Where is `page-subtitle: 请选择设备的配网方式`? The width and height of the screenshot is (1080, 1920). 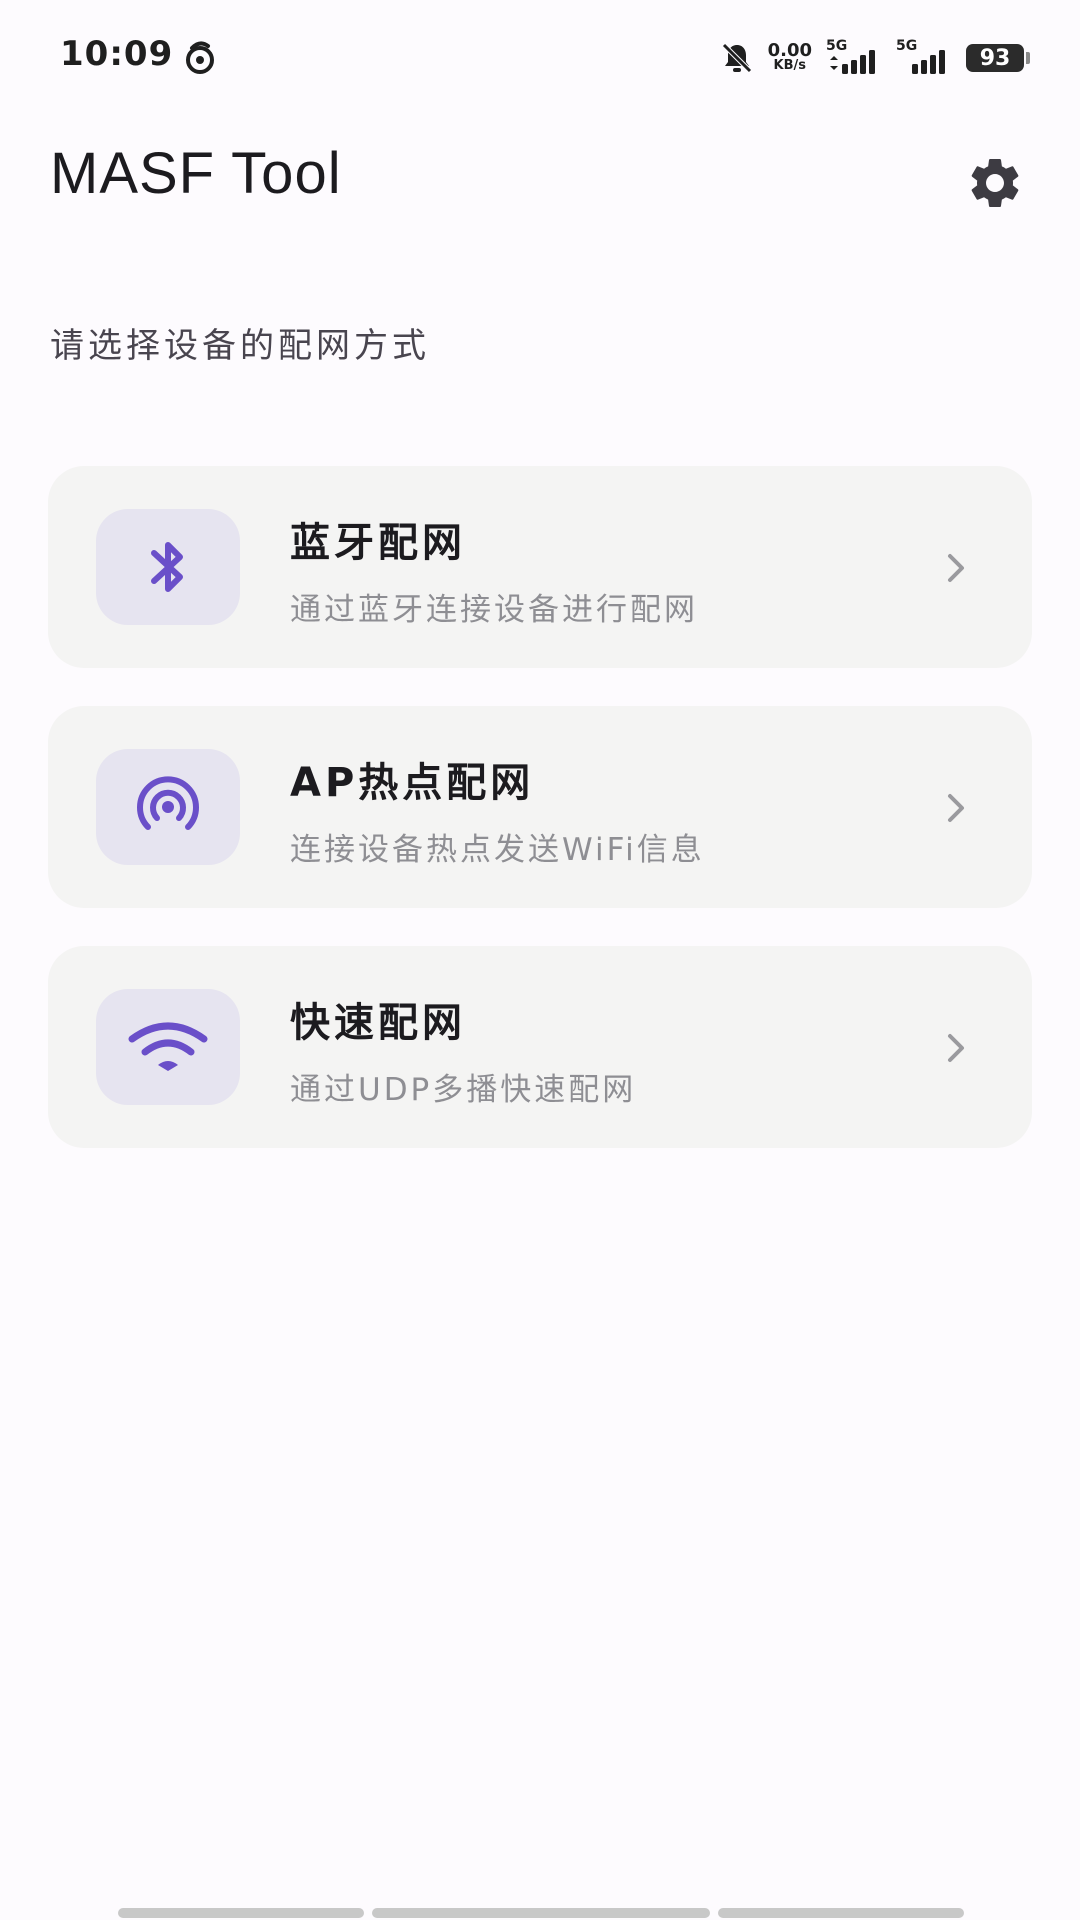
page-subtitle: 请选择设备的配网方式 is located at coordinates (240, 346).